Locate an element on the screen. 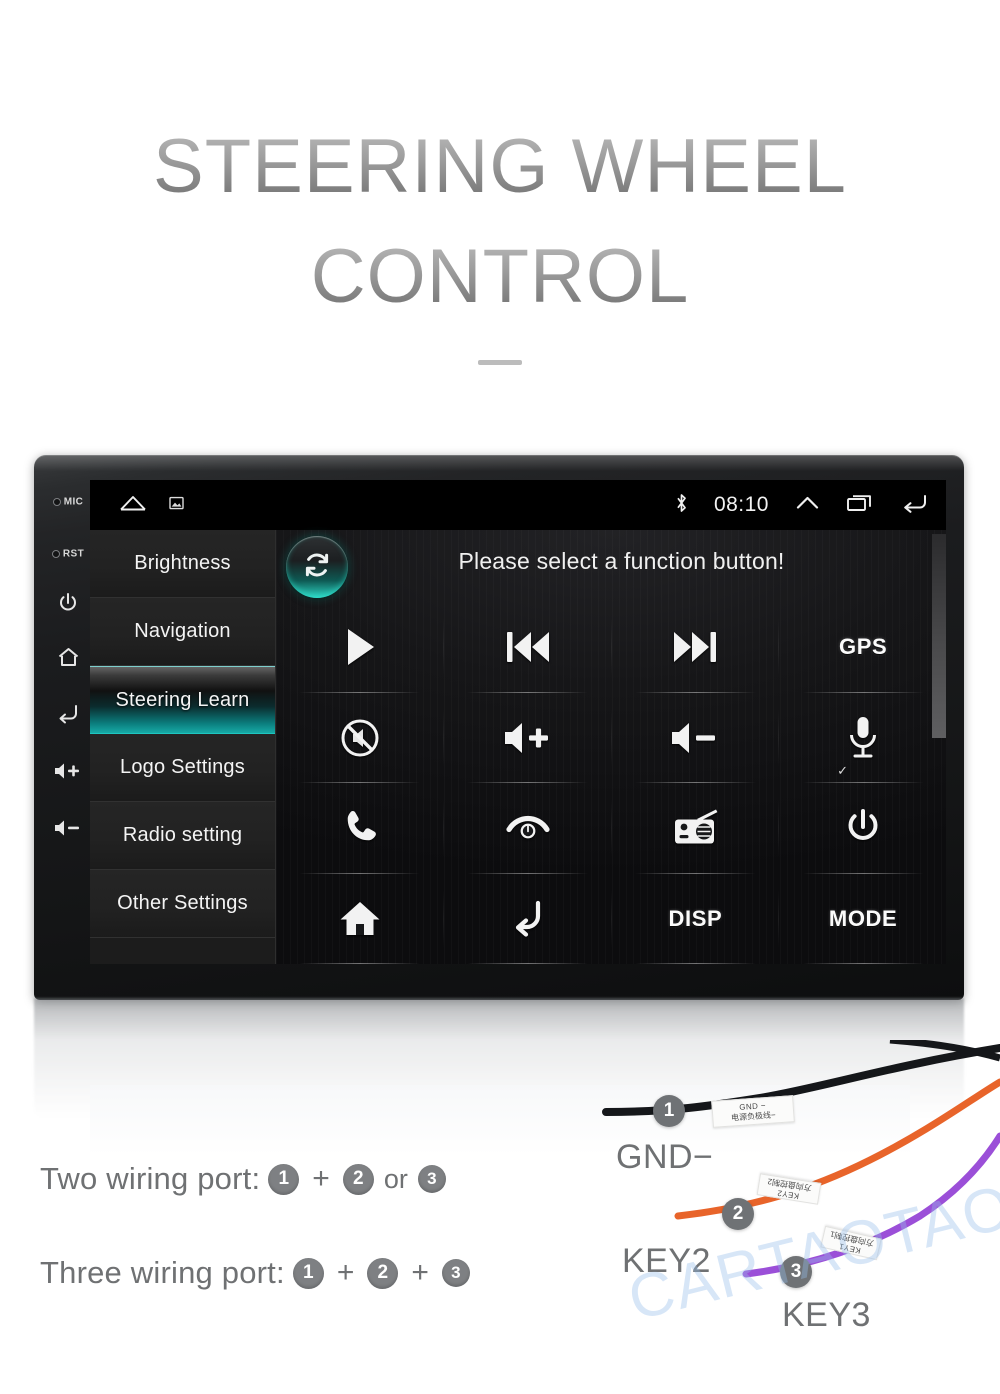 The image size is (1000, 1394). wire-name-key2: KEY2 is located at coordinates (666, 1261).